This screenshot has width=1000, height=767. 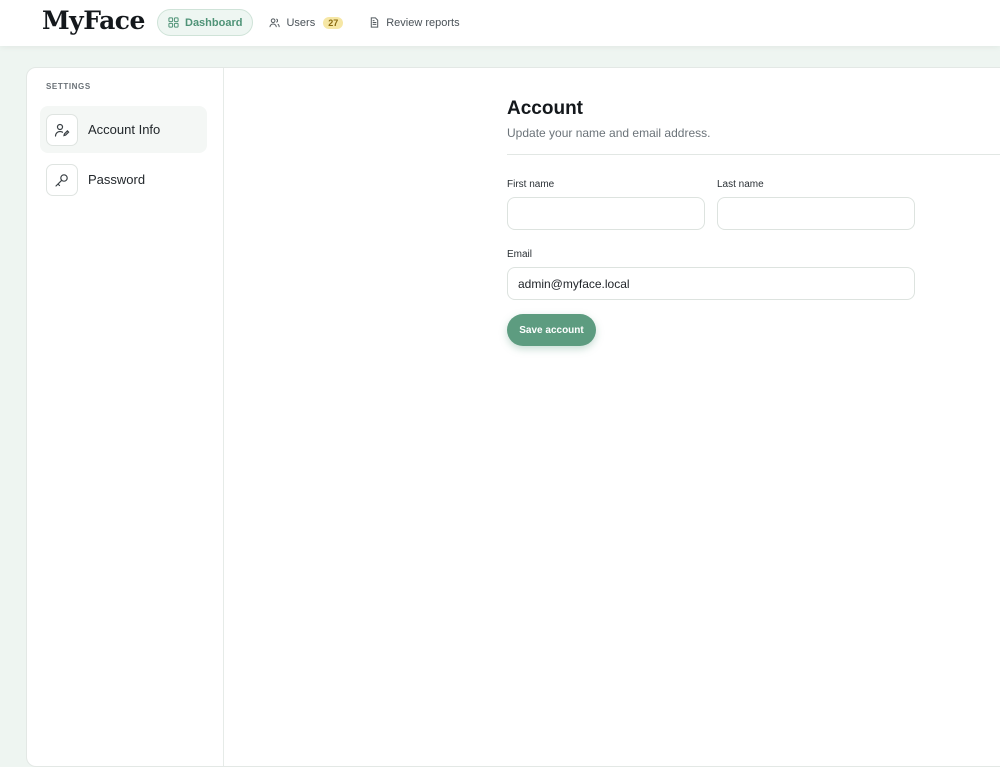 What do you see at coordinates (275, 23) in the screenshot?
I see `users-icon` at bounding box center [275, 23].